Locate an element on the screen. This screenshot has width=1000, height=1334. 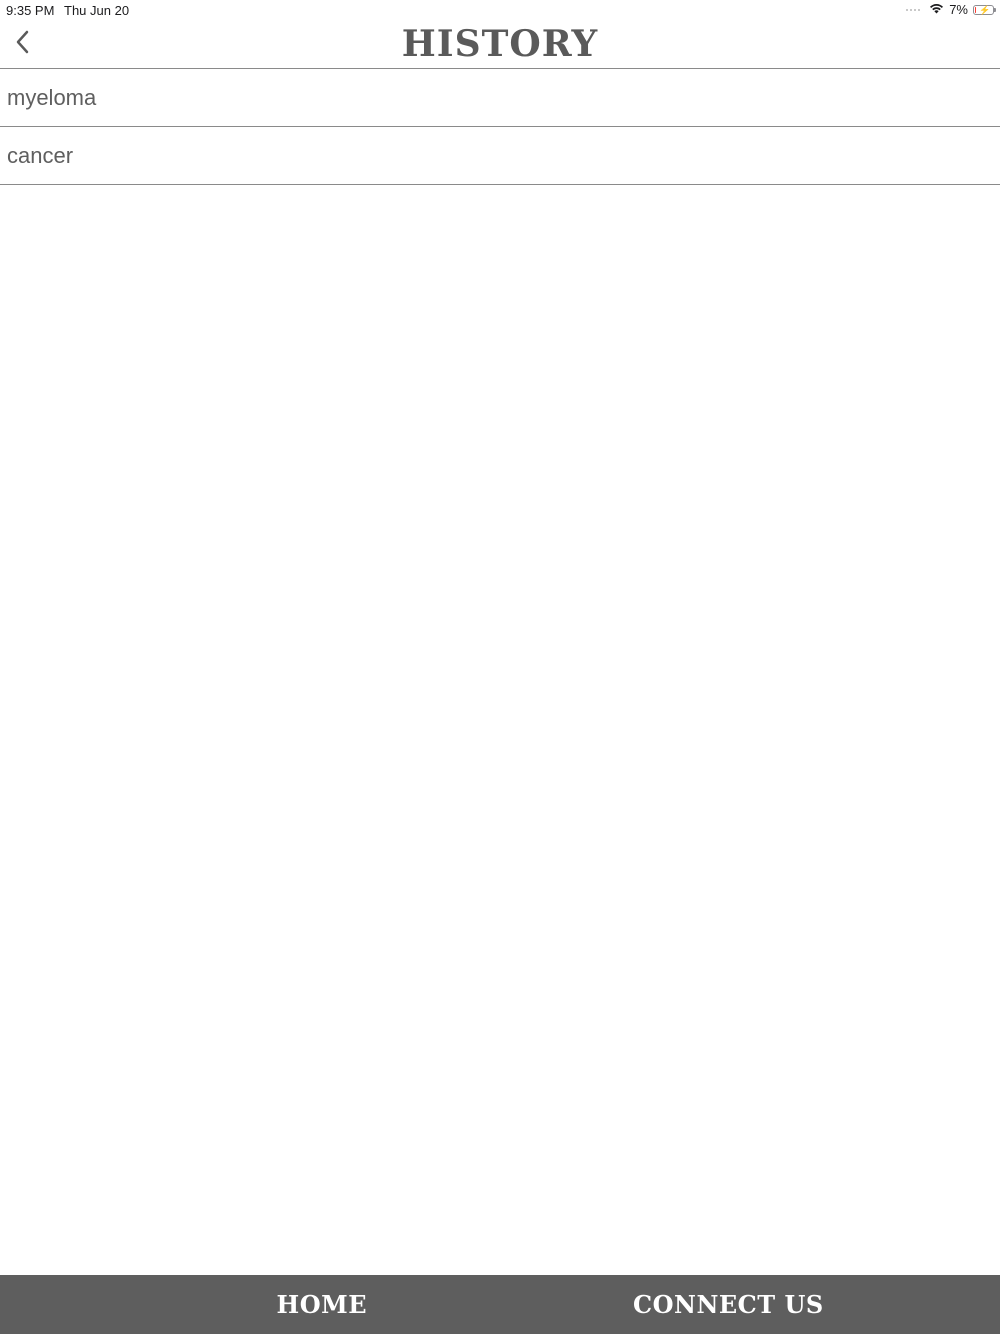
history-item-cancer: cancer is located at coordinates (500, 156).